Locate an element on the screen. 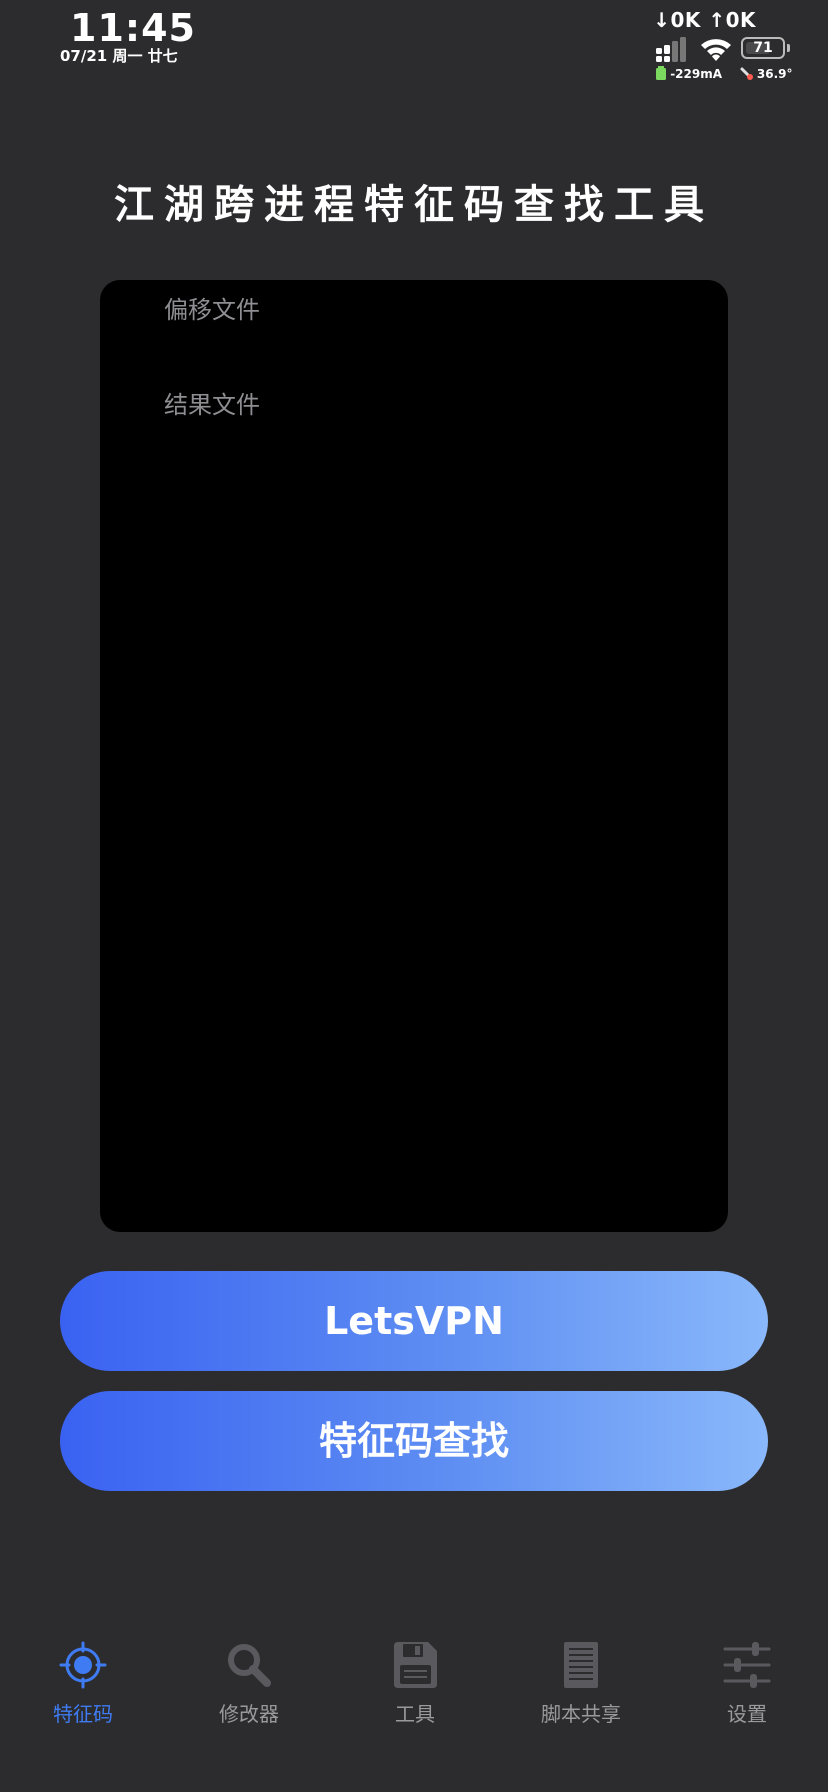 The height and width of the screenshot is (1792, 828). tab-tools: 工具 is located at coordinates (415, 1685).